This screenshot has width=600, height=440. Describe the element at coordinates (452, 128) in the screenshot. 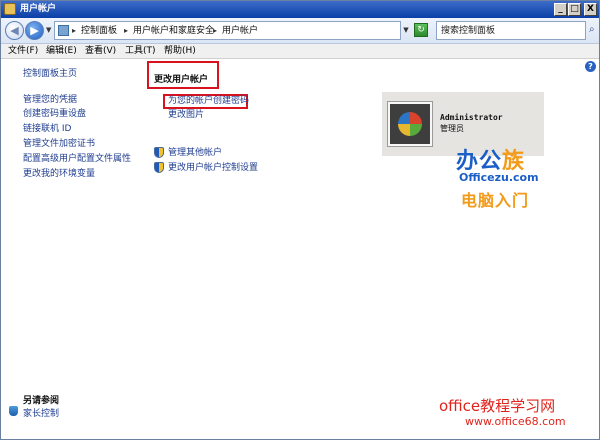

I see `account-role: 管理员` at that location.